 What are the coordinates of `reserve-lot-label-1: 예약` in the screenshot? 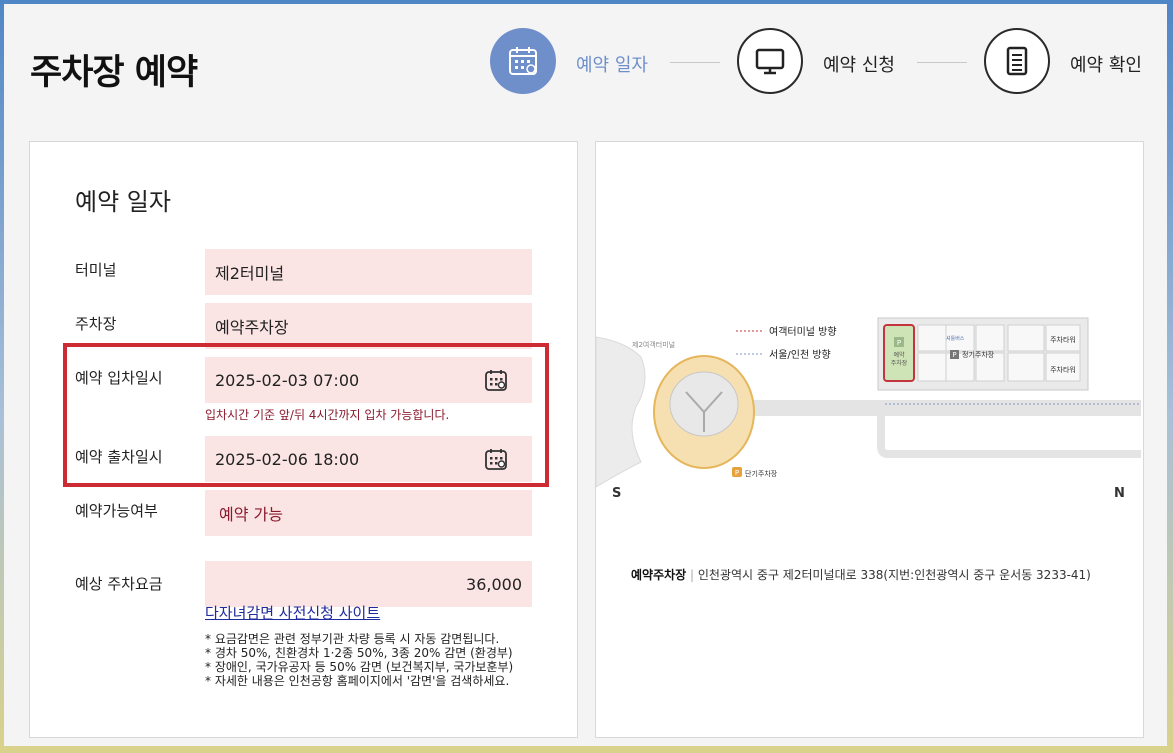 It's located at (899, 355).